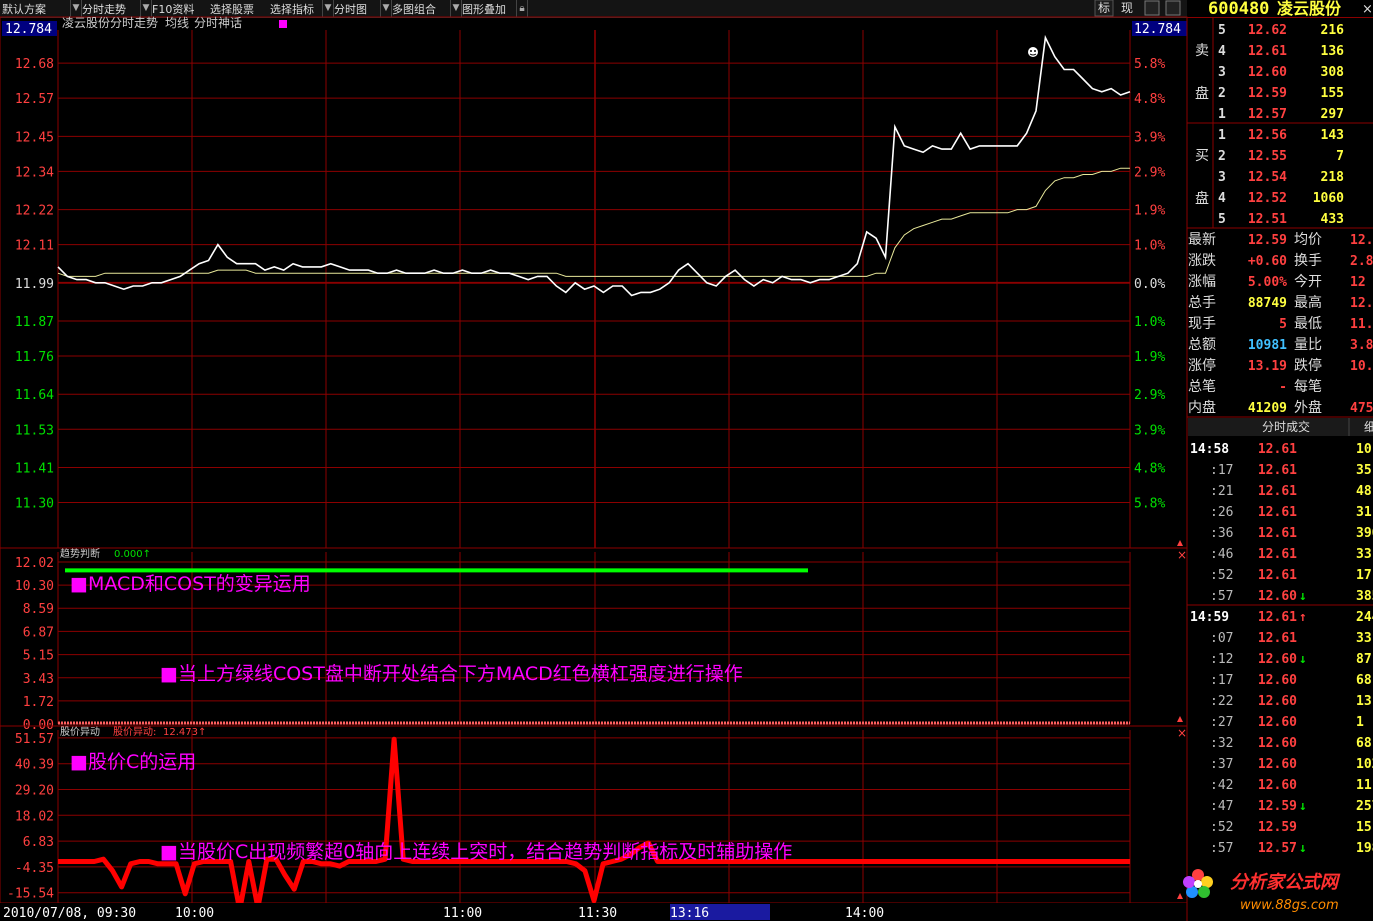 This screenshot has height=921, width=1373. What do you see at coordinates (1364, 848) in the screenshot?
I see `trade-volume: 198` at bounding box center [1364, 848].